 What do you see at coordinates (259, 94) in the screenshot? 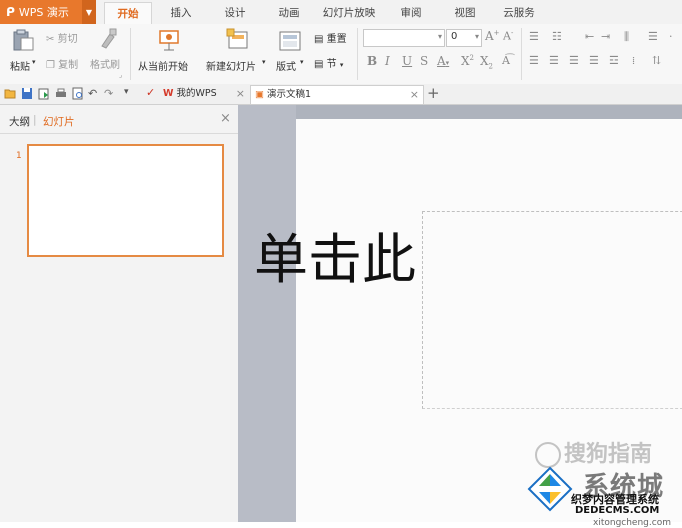
I see `presentation-file-icon: ▣` at bounding box center [259, 94].